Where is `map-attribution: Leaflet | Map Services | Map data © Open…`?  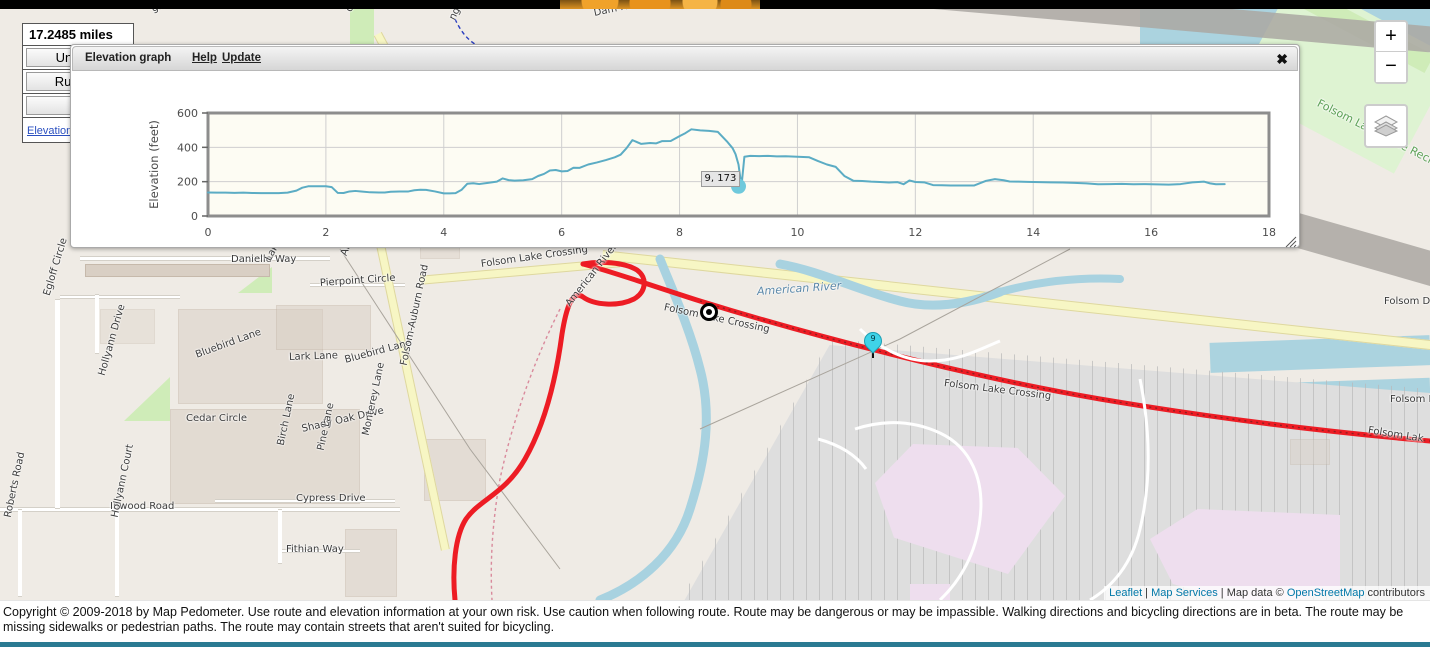 map-attribution: Leaflet | Map Services | Map data © Open… is located at coordinates (1267, 593).